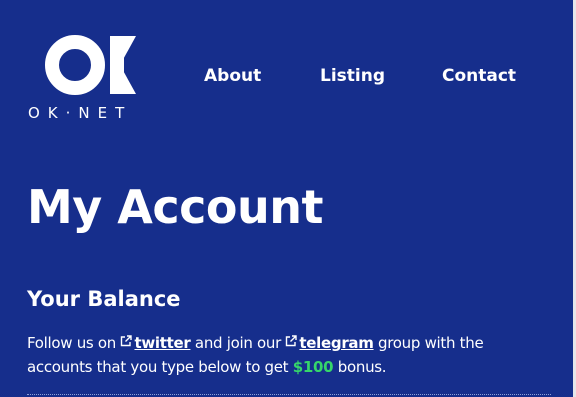 The height and width of the screenshot is (397, 576). I want to click on bonus-amount: $100, so click(313, 367).